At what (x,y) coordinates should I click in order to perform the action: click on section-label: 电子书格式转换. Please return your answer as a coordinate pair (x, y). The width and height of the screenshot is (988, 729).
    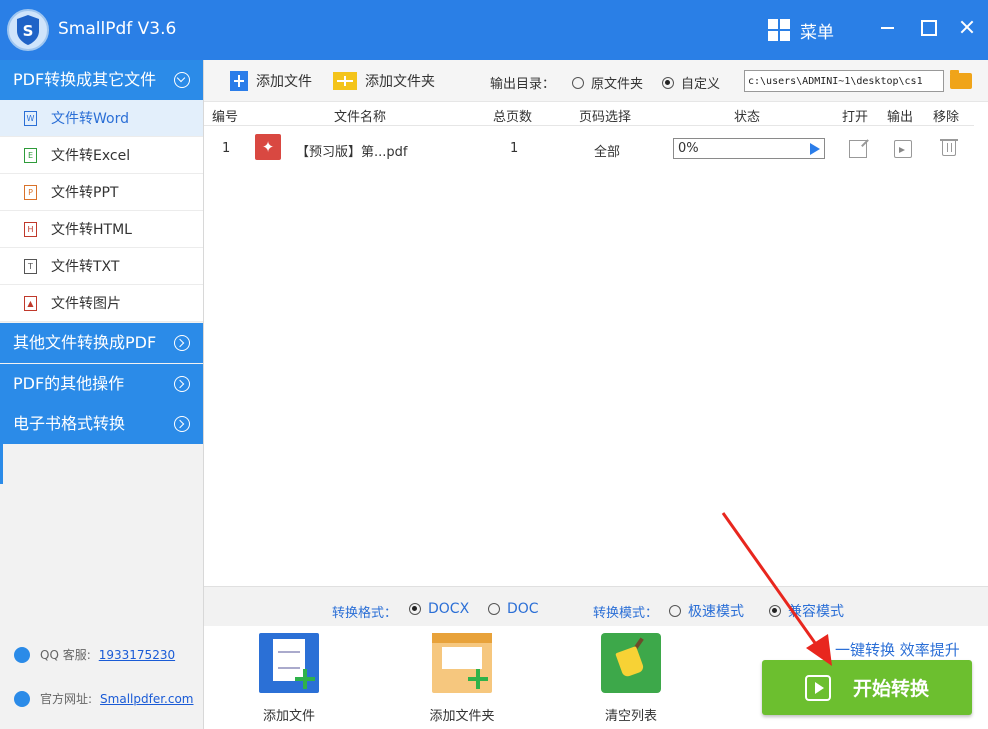
    Looking at the image, I should click on (69, 423).